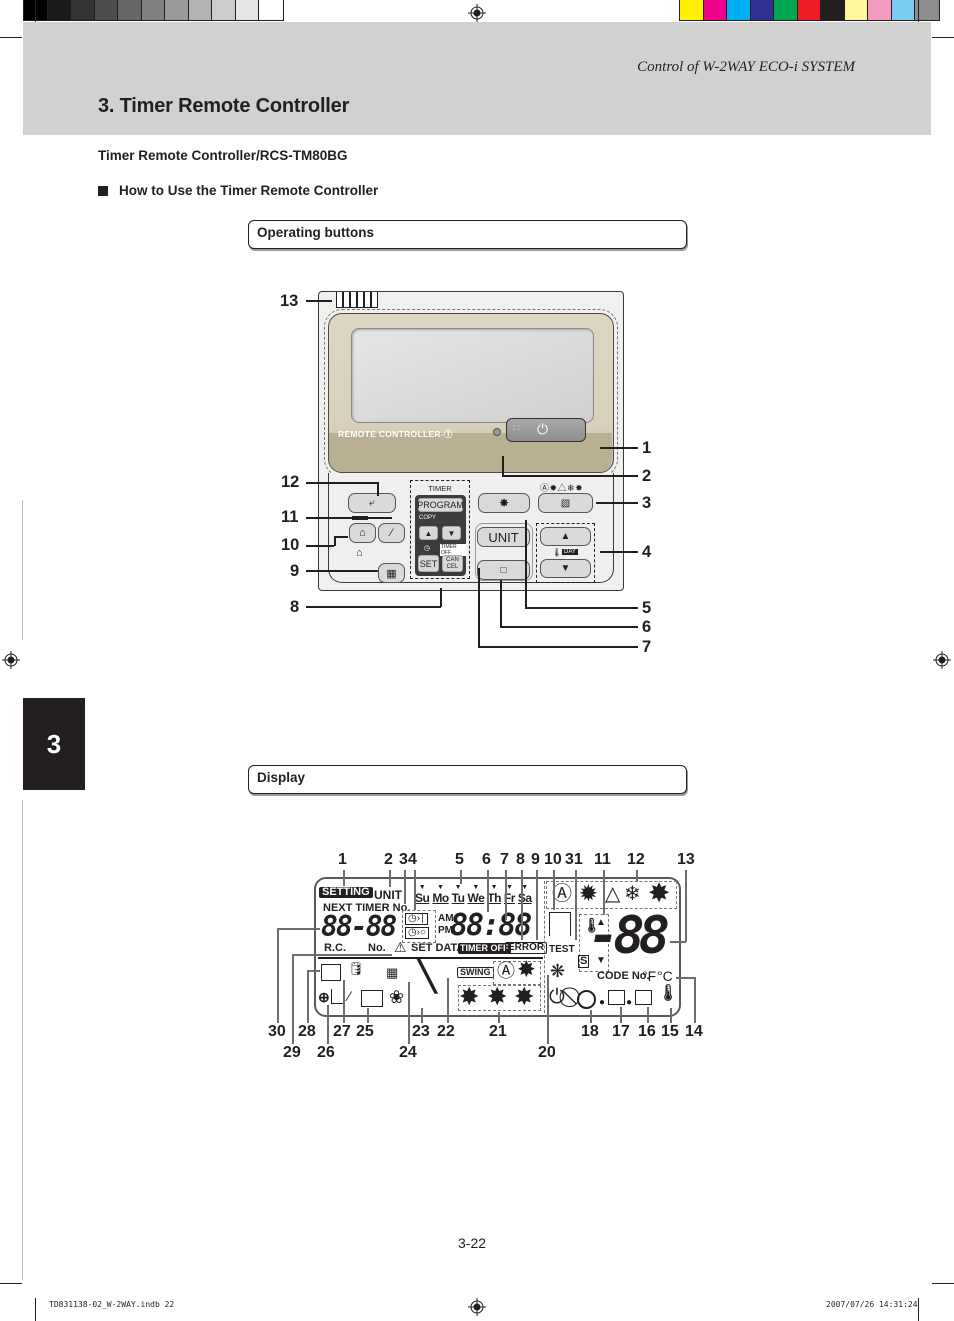  I want to click on time-segments: 88:88, so click(491, 925).